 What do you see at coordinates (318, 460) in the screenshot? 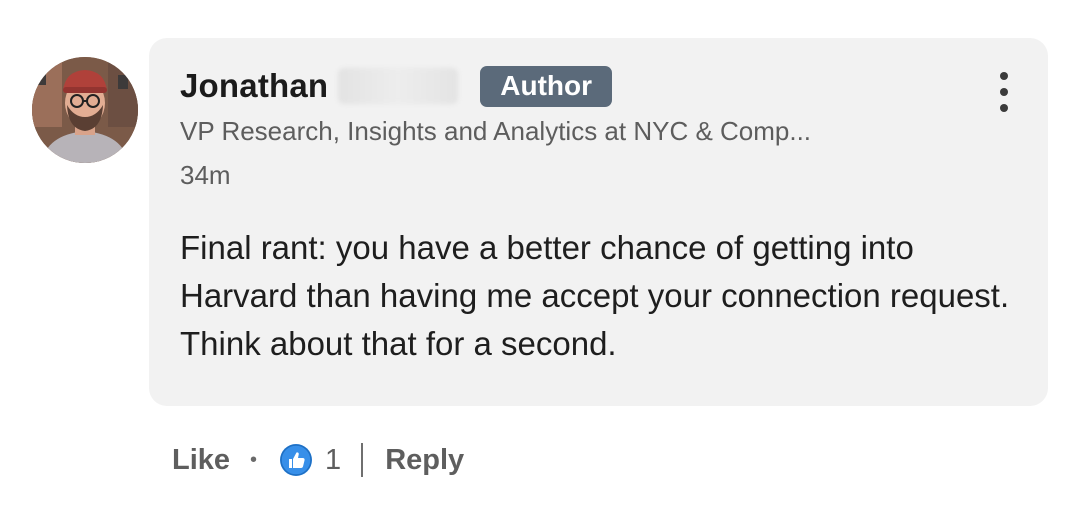
I see `comment-actions: Like • 1 Reply` at bounding box center [318, 460].